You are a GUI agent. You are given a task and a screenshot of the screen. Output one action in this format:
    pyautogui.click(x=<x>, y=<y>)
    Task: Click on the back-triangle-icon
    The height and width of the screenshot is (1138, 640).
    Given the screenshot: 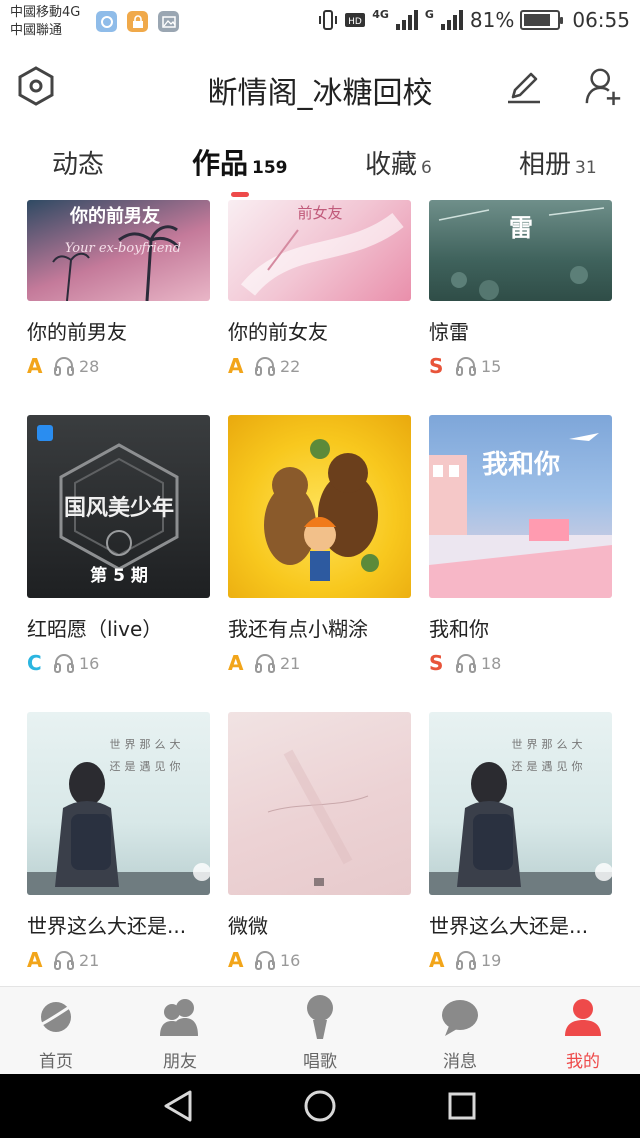 What is the action you would take?
    pyautogui.click(x=178, y=1106)
    